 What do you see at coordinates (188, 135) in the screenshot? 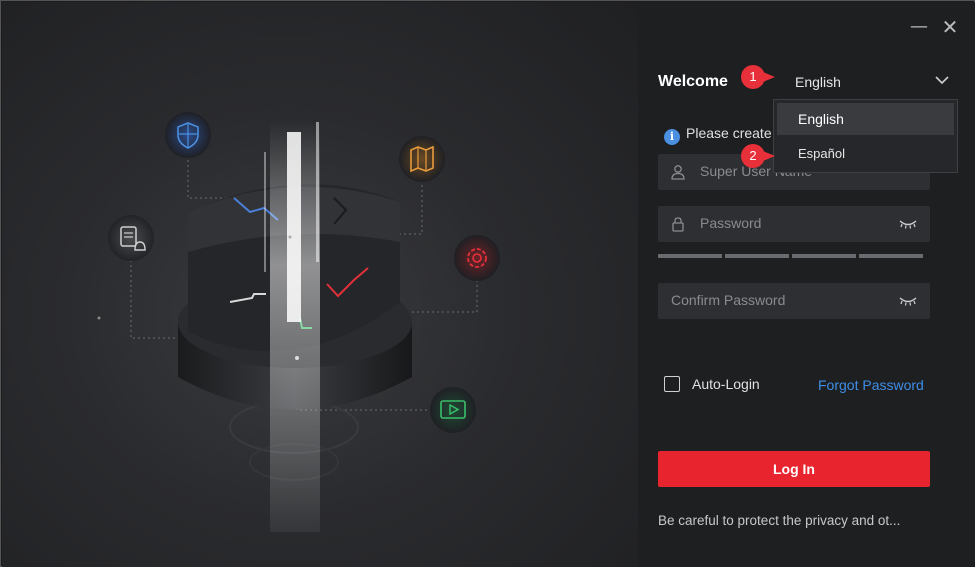
I see `shield-icon` at bounding box center [188, 135].